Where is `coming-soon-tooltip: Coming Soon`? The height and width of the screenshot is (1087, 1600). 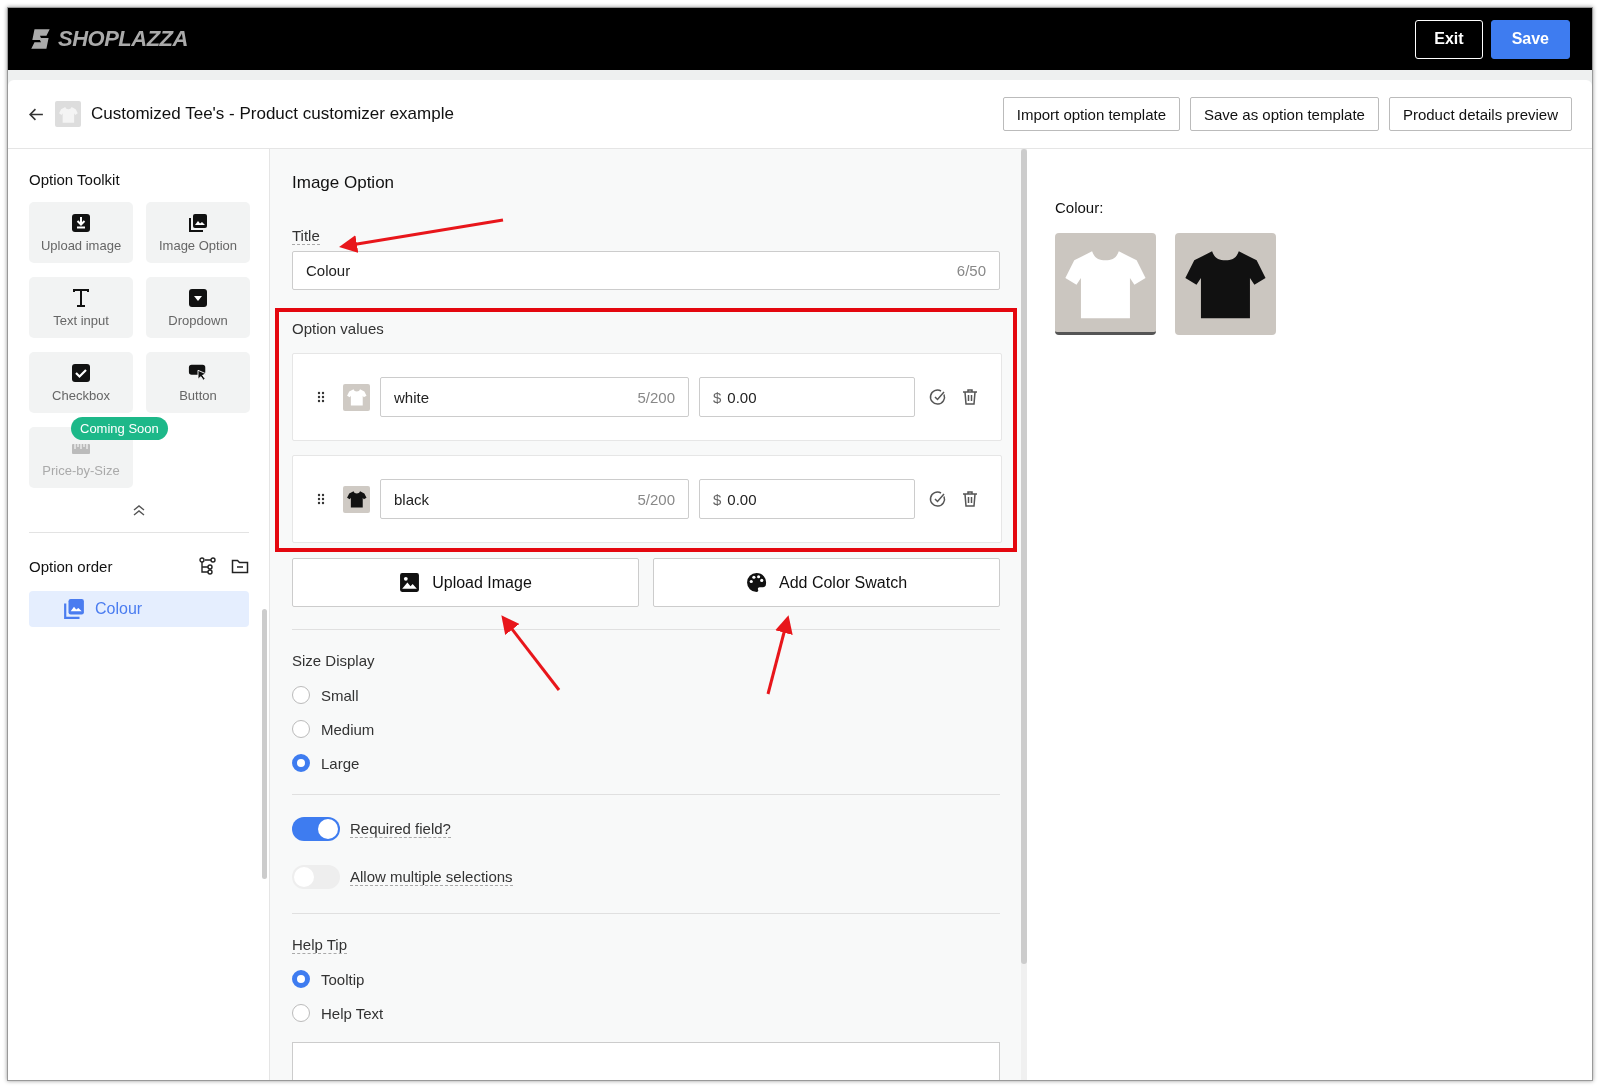 coming-soon-tooltip: Coming Soon is located at coordinates (119, 428).